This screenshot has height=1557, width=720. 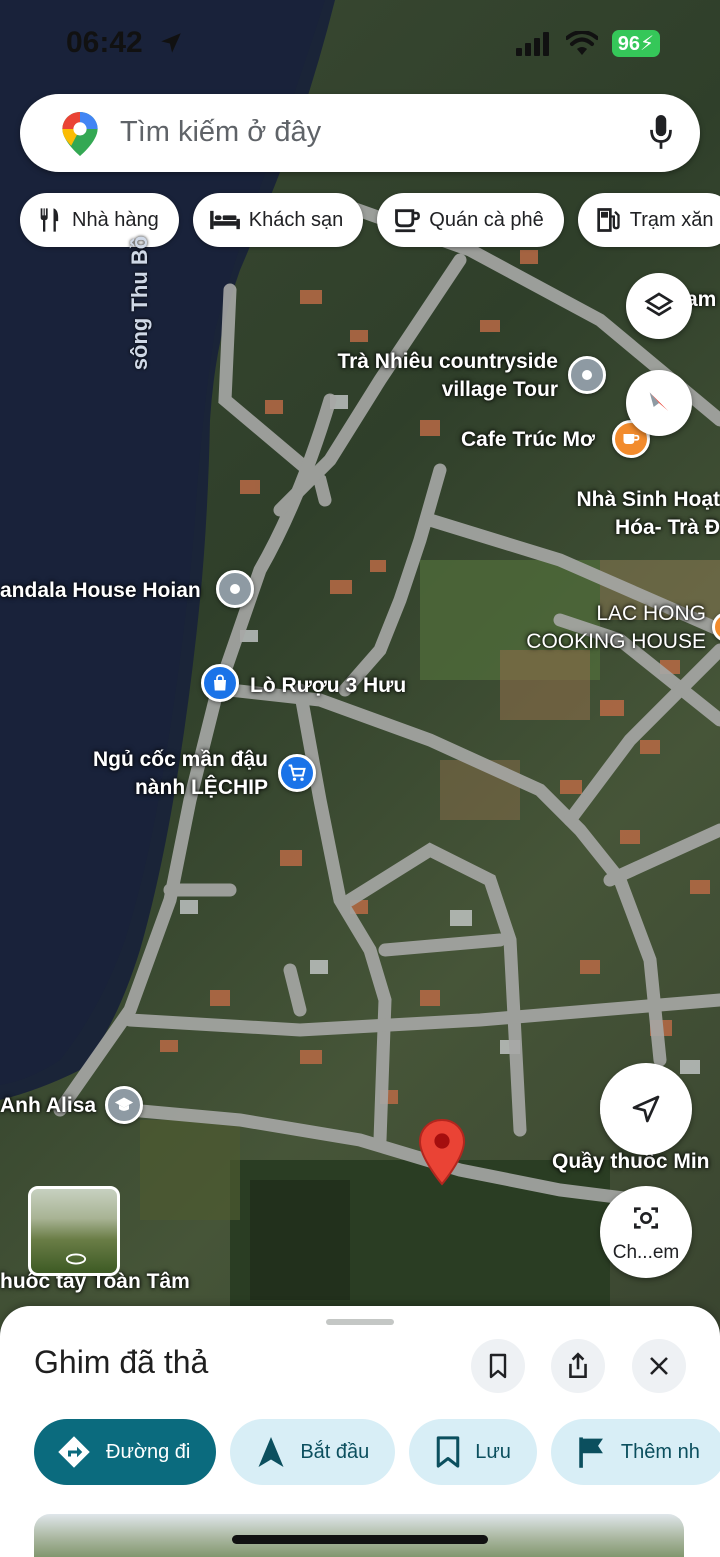 I want to click on search-input: Tìm kiếm ở đây, so click(x=220, y=132).